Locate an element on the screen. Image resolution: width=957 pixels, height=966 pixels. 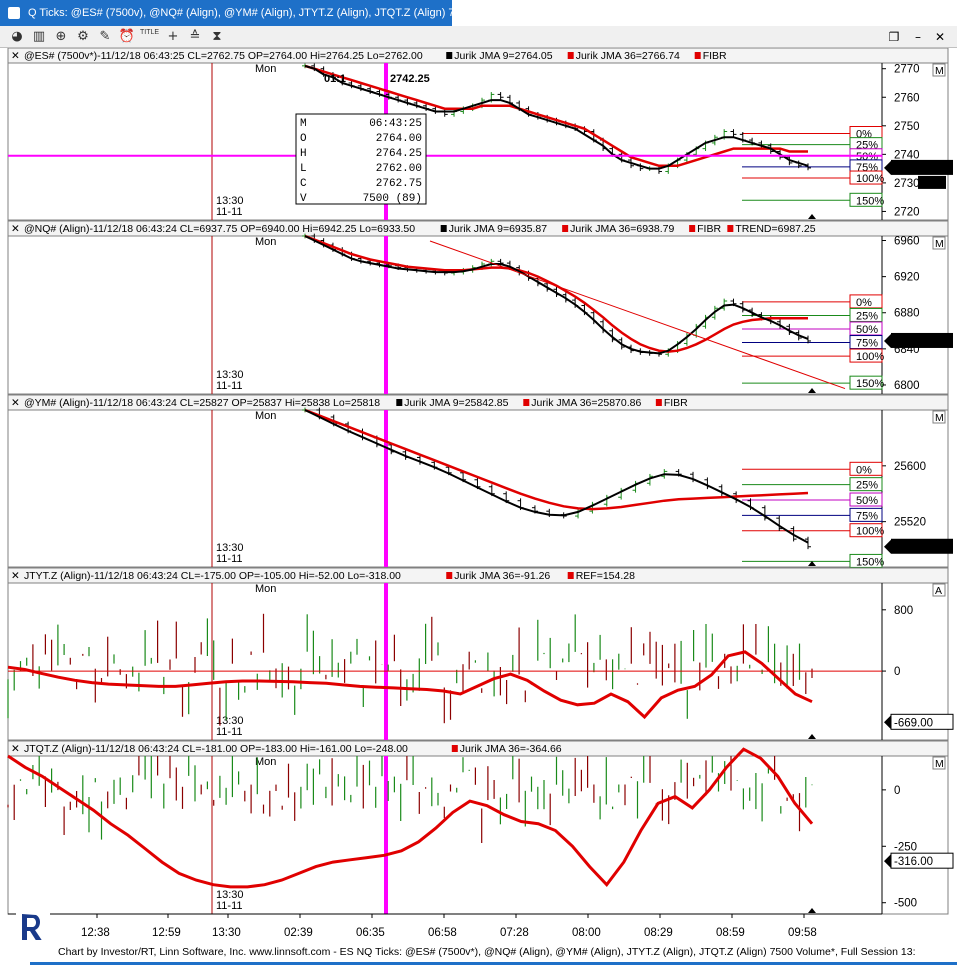
footer-divider is located at coordinates (493, 963).